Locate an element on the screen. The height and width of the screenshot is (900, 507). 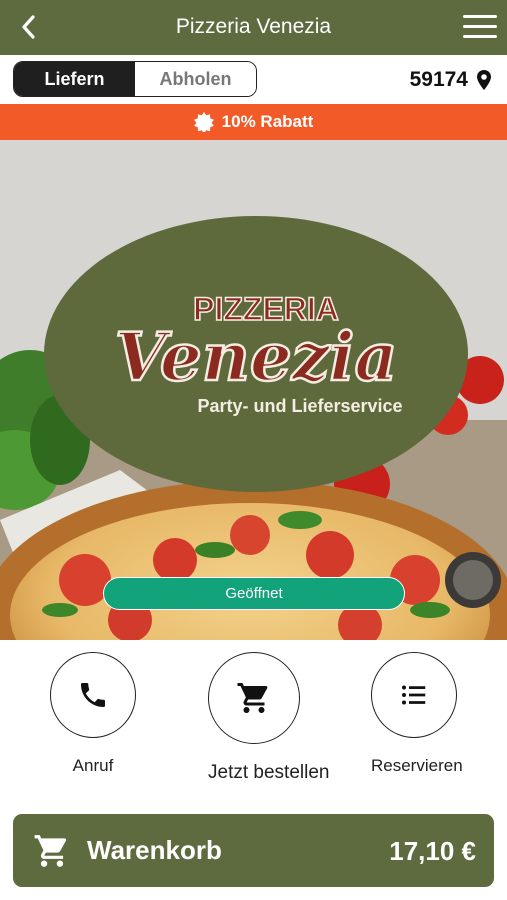
svg-text: Party- und Lieferservice is located at coordinates (299, 406).